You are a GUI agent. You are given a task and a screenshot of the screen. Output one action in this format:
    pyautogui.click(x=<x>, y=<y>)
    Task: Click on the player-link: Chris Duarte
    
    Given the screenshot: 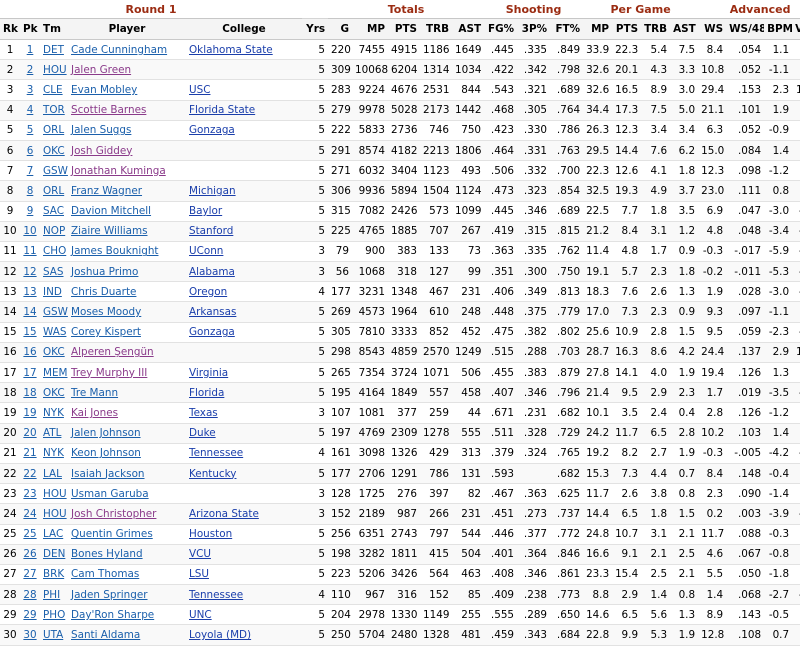 What is the action you would take?
    pyautogui.click(x=103, y=292)
    